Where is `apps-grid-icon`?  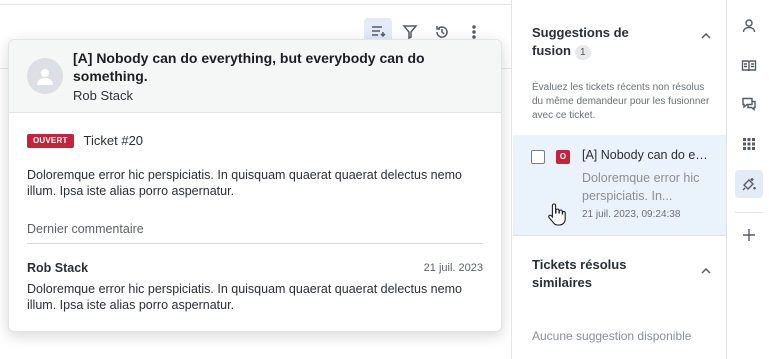
apps-grid-icon is located at coordinates (749, 144).